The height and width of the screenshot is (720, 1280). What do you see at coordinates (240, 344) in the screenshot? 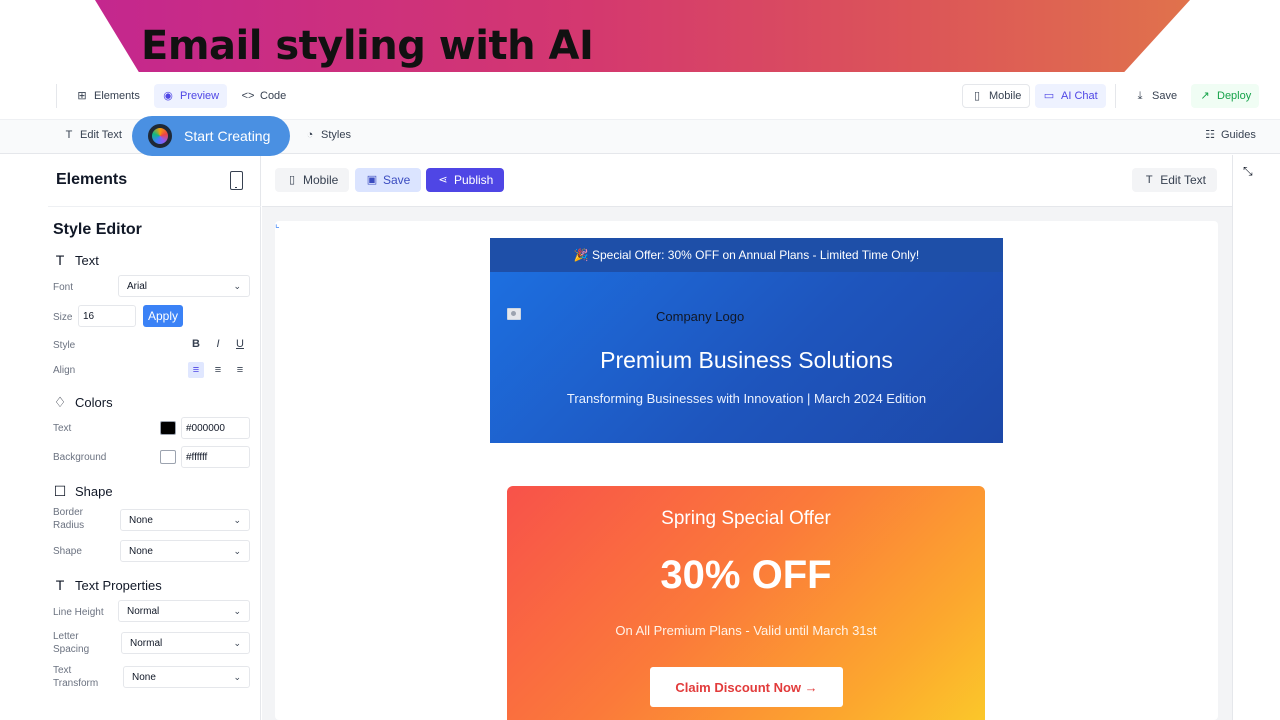
I see `underline-icon: U` at bounding box center [240, 344].